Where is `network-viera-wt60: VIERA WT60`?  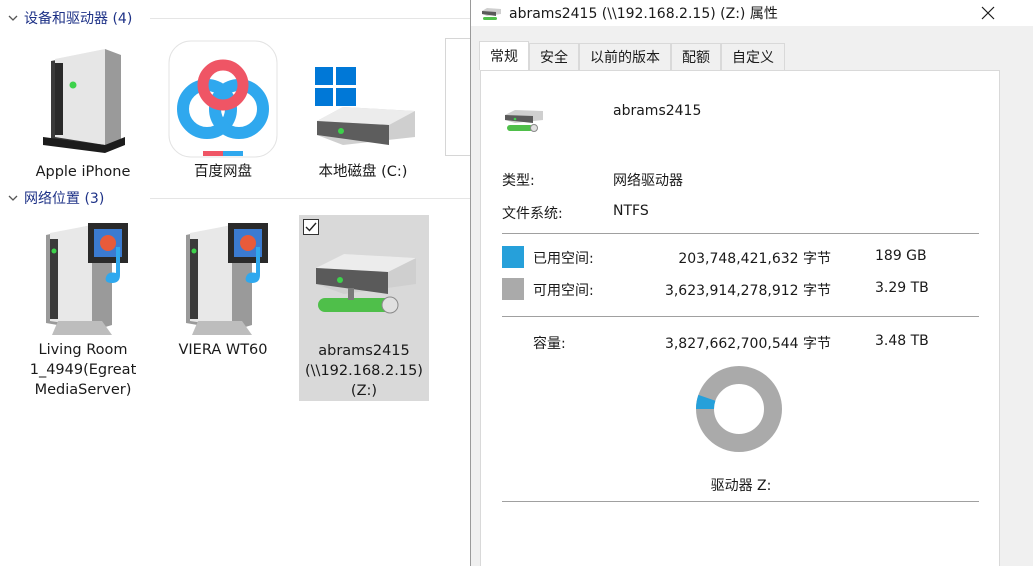 network-viera-wt60: VIERA WT60 is located at coordinates (223, 287).